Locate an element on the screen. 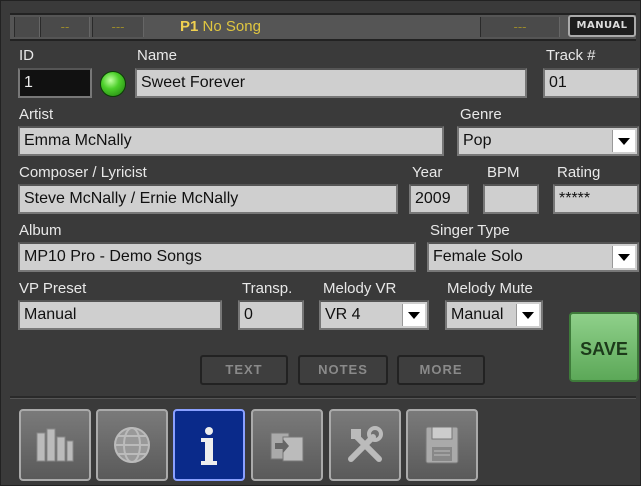 The width and height of the screenshot is (641, 486). disk-icon is located at coordinates (442, 445).